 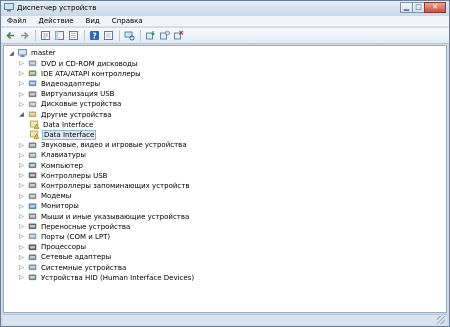 I want to click on tree-category-item: ▷ Клавиатуры, so click(x=52, y=155).